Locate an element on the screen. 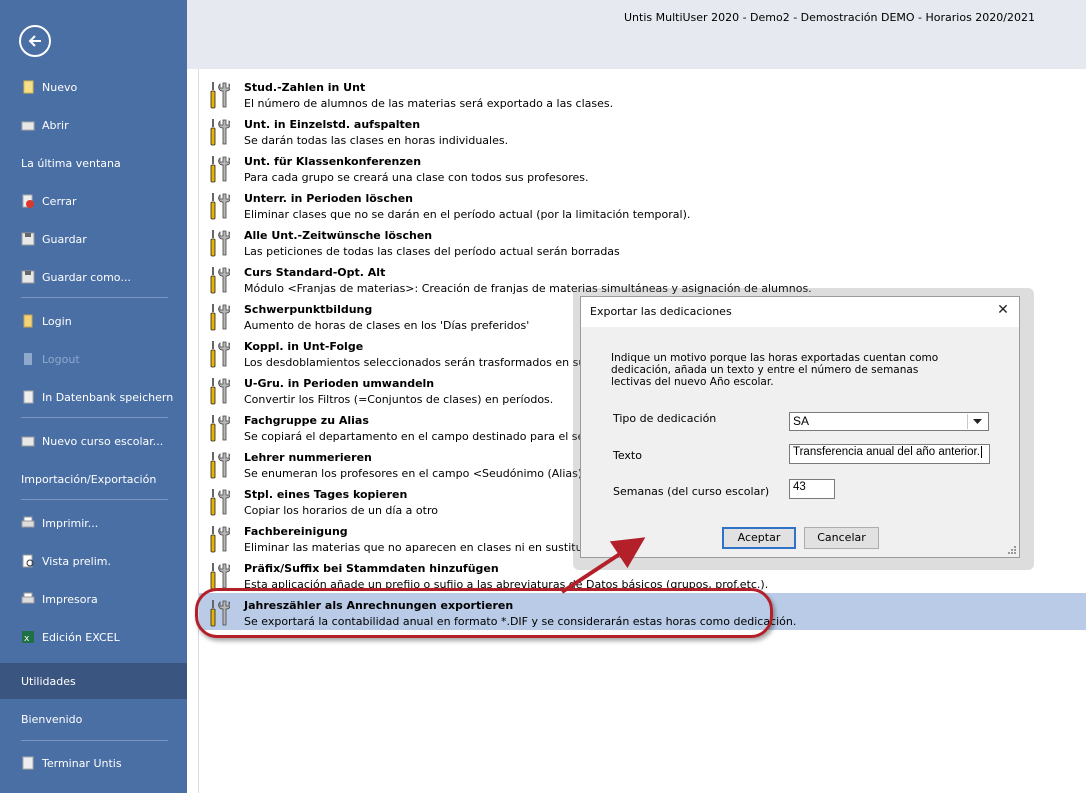  print-preview-icon is located at coordinates (28, 561).